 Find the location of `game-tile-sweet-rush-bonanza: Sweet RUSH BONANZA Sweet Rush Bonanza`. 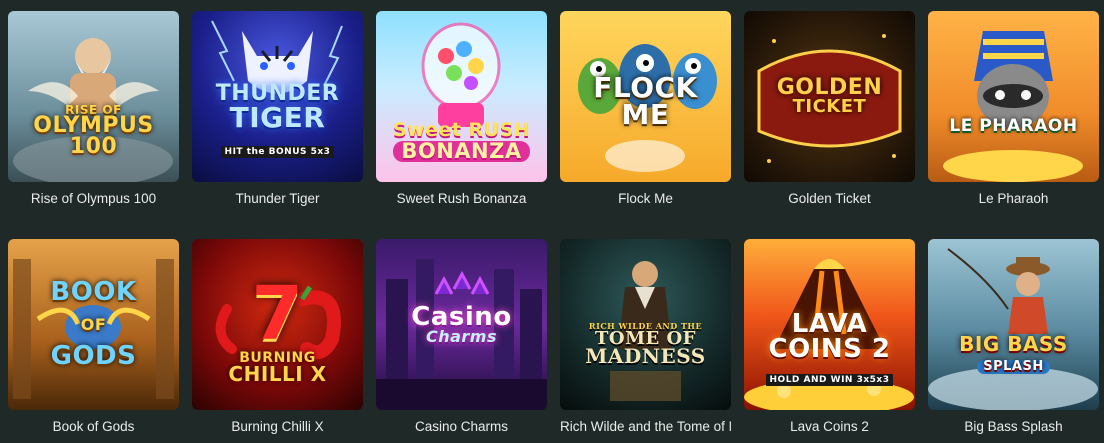

game-tile-sweet-rush-bonanza: Sweet RUSH BONANZA Sweet Rush Bonanza is located at coordinates (461, 125).